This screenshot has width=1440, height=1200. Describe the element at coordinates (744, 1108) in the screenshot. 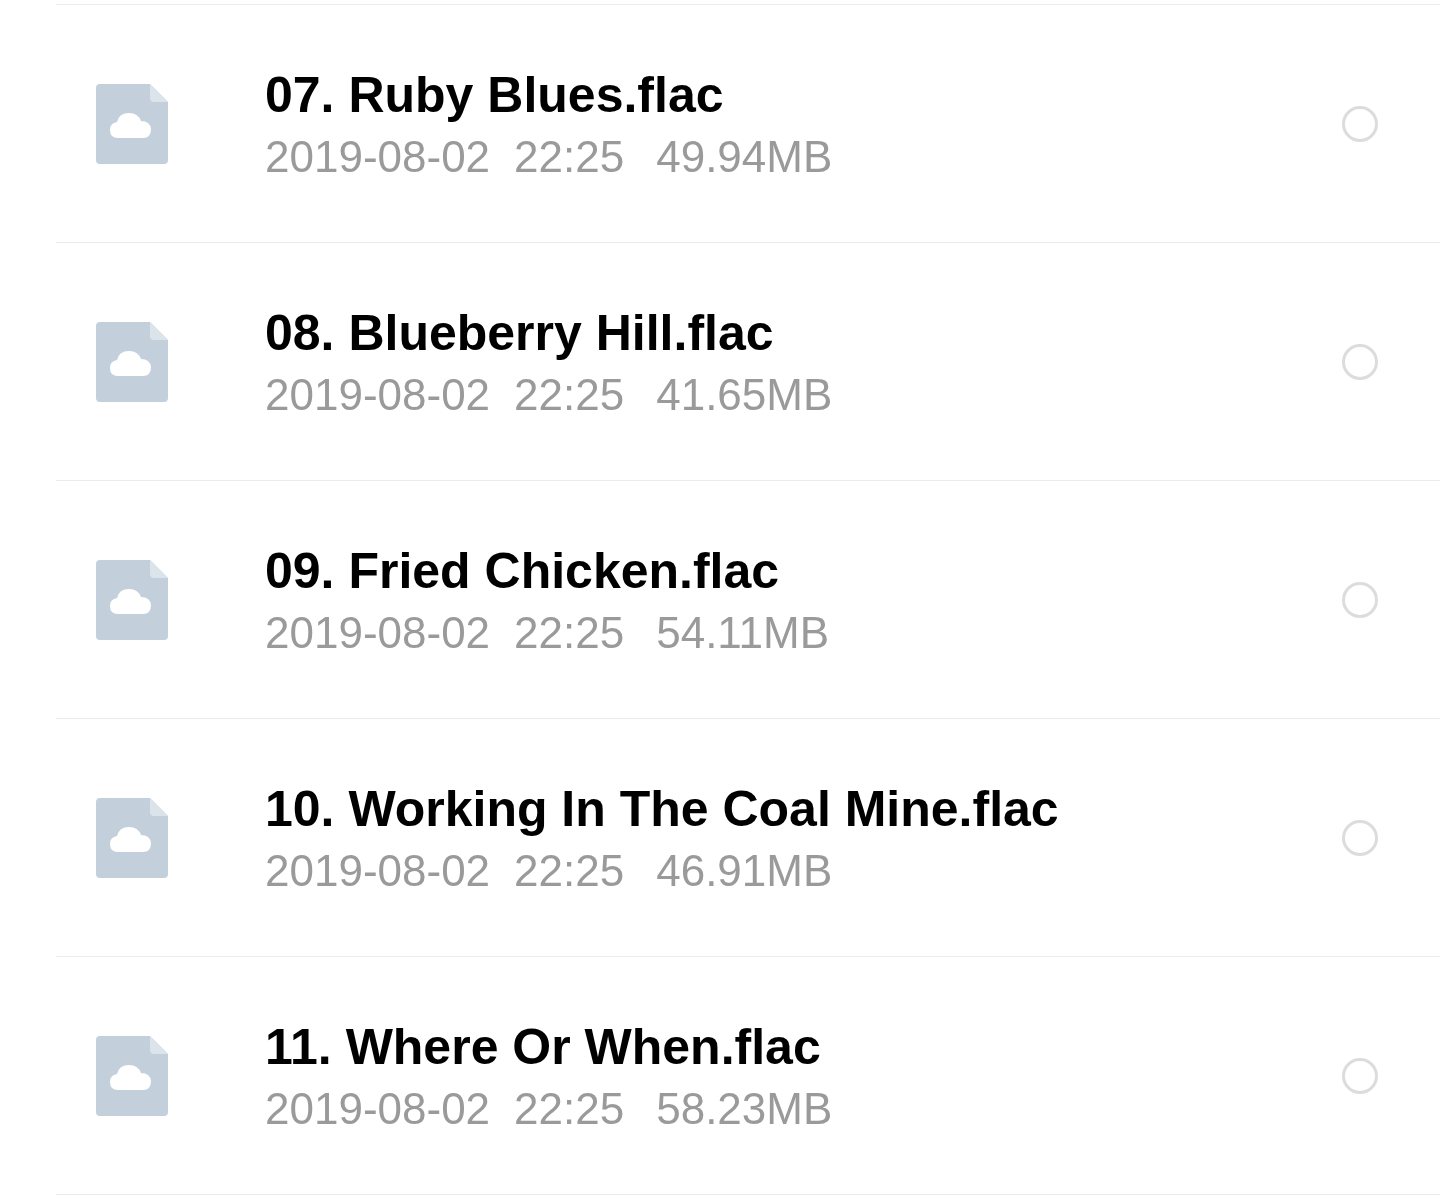

I see `file-size: 58.23MB` at that location.